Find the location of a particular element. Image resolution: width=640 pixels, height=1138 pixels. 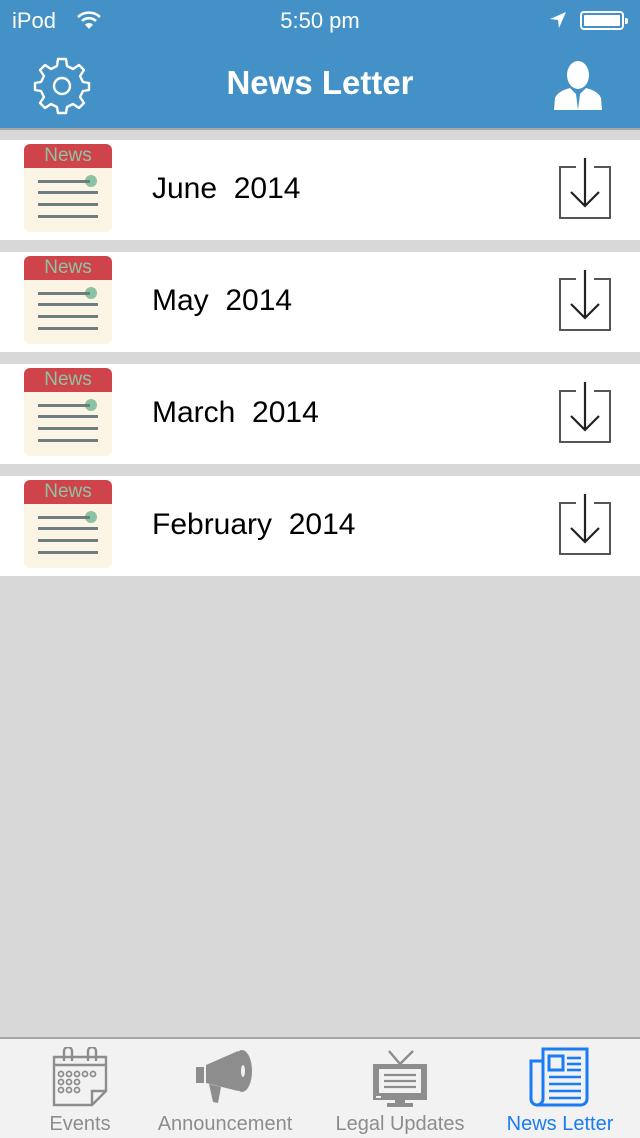

newspaper-icon is located at coordinates (559, 1077).